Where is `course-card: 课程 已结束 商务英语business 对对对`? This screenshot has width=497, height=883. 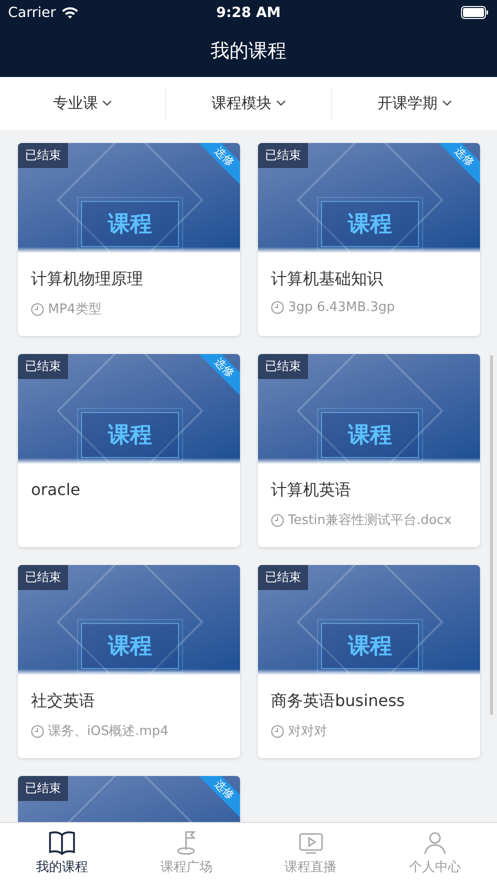
course-card: 课程 已结束 商务英语business 对对对 is located at coordinates (369, 661).